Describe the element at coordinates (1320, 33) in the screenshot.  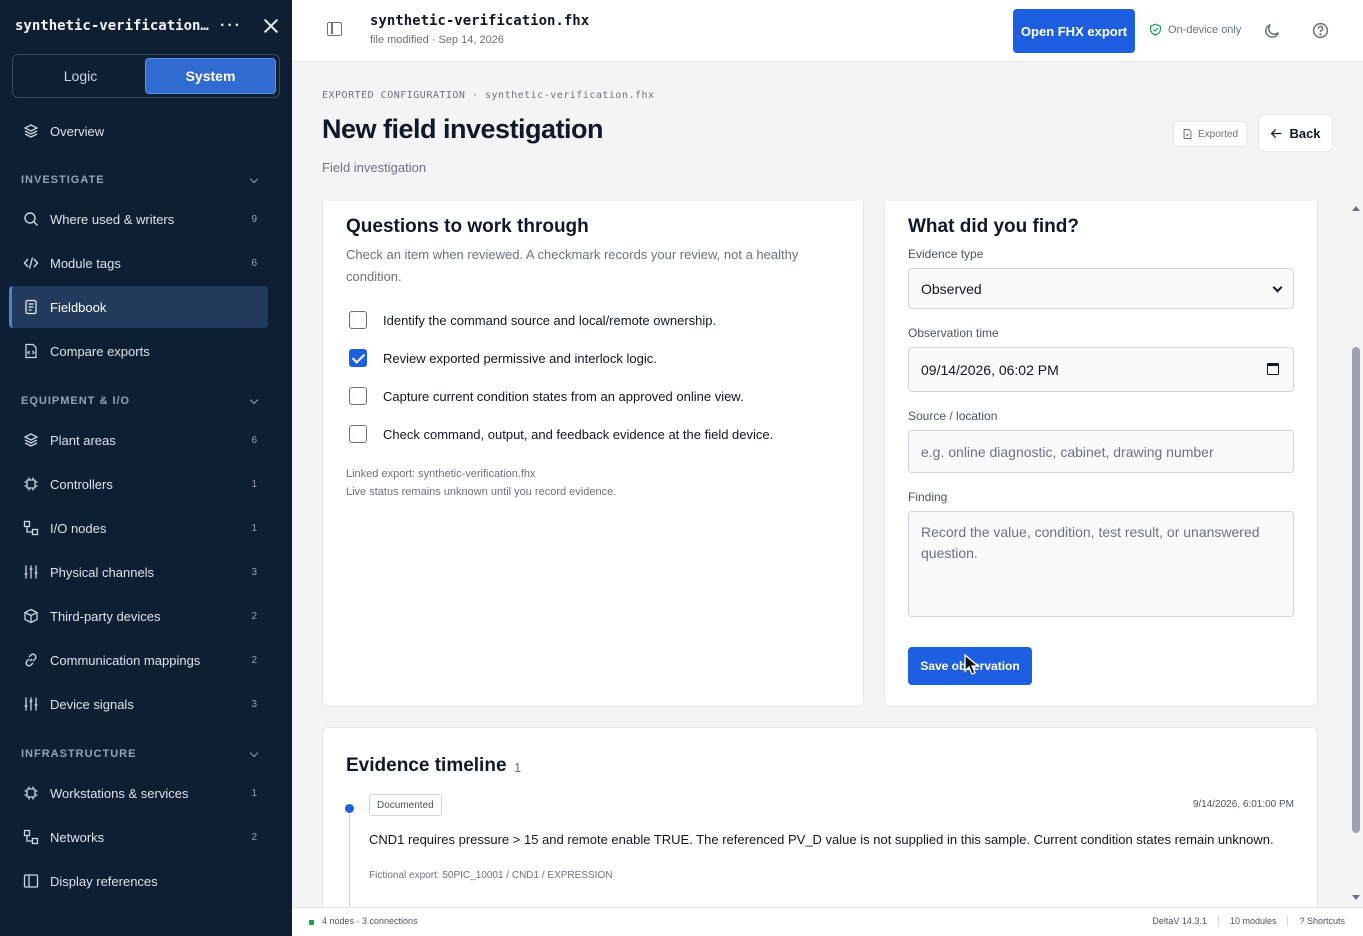
I see `help-icon` at that location.